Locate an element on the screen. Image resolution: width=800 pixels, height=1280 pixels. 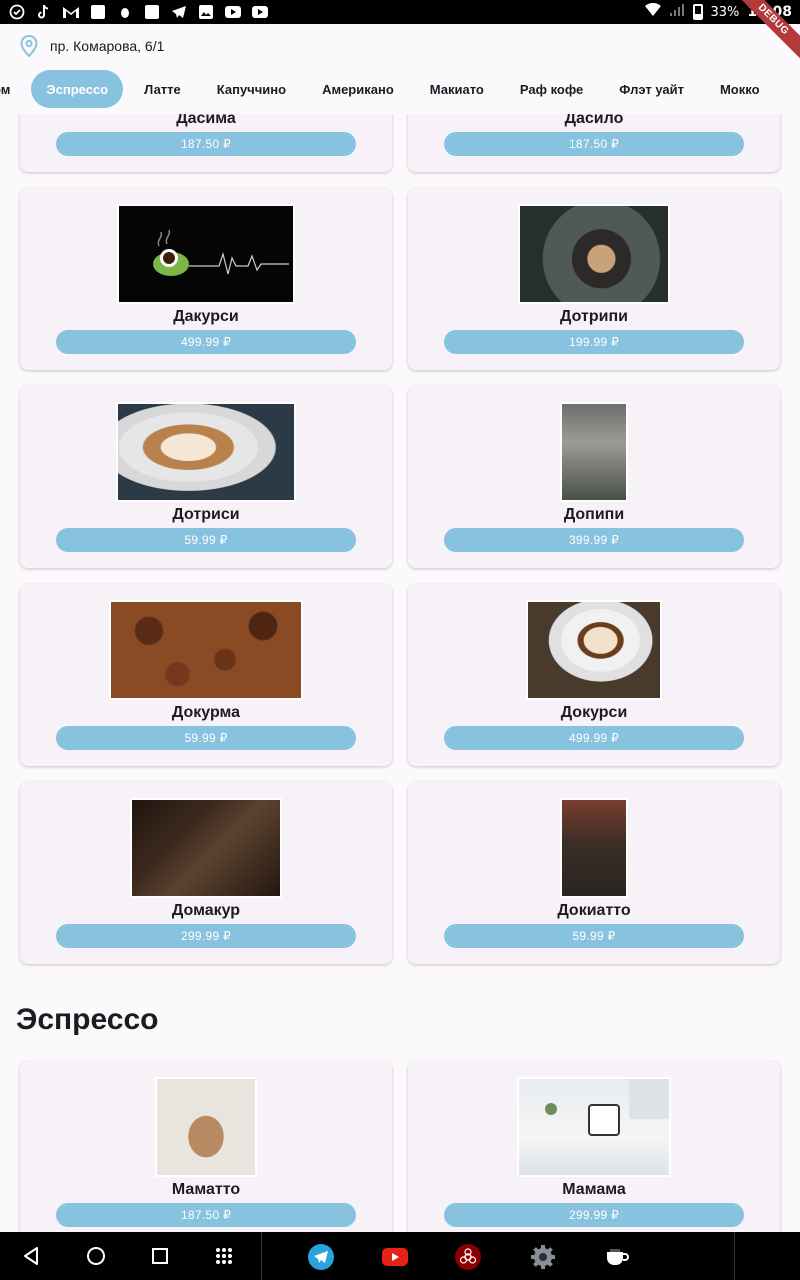
tab-latte: Латте is located at coordinates (162, 89).